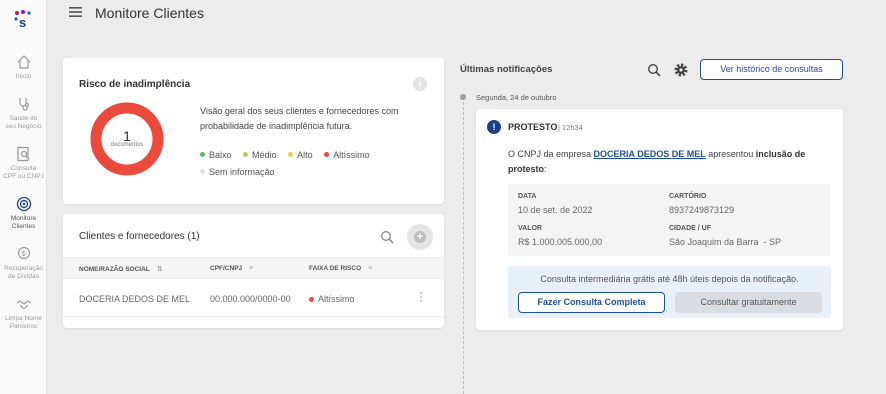  I want to click on timeline-date: Segunda, 24 de outubro, so click(516, 97).